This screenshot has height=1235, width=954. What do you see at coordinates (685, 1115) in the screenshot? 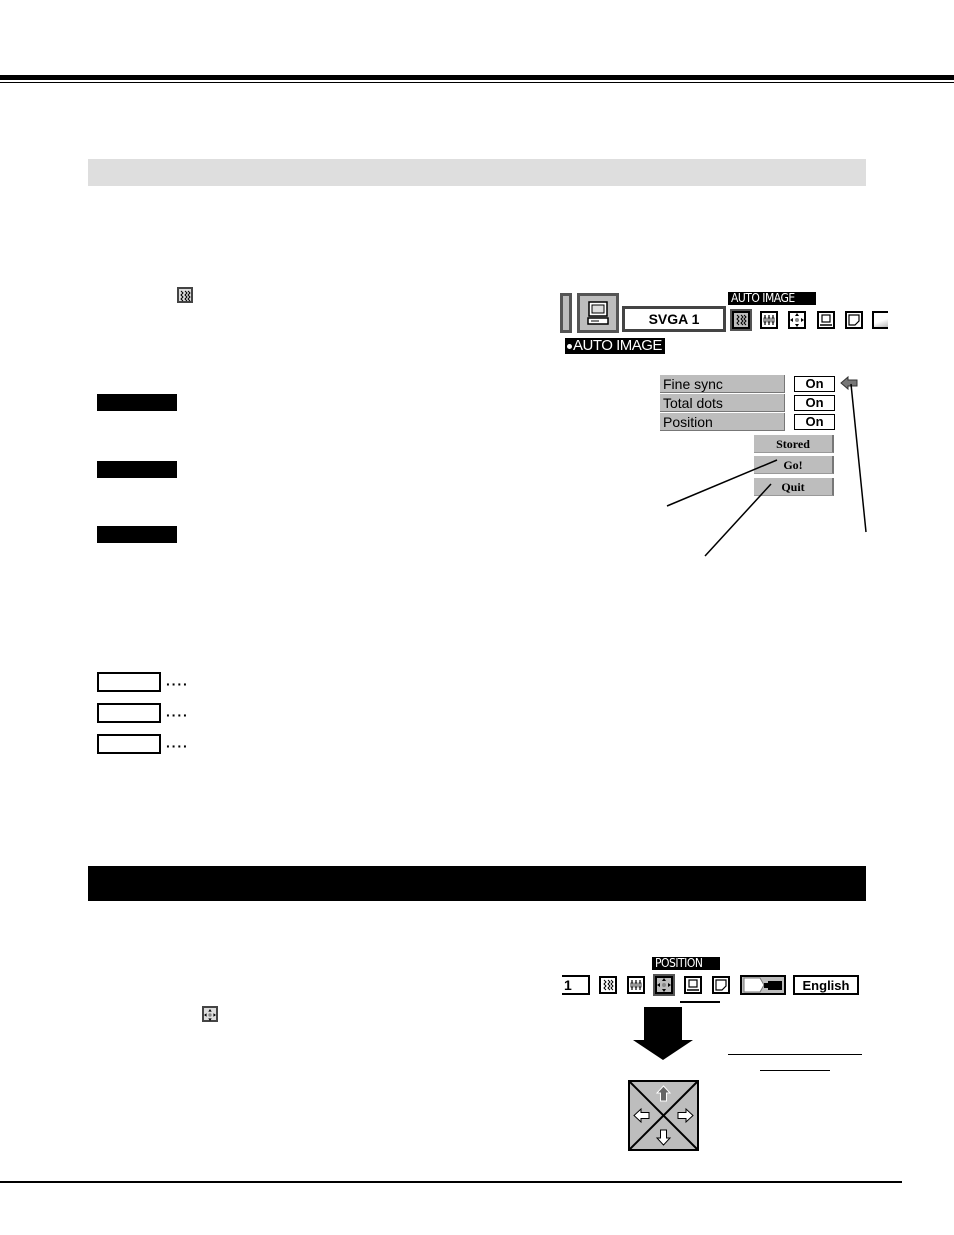
I see `arrow-right-icon` at bounding box center [685, 1115].